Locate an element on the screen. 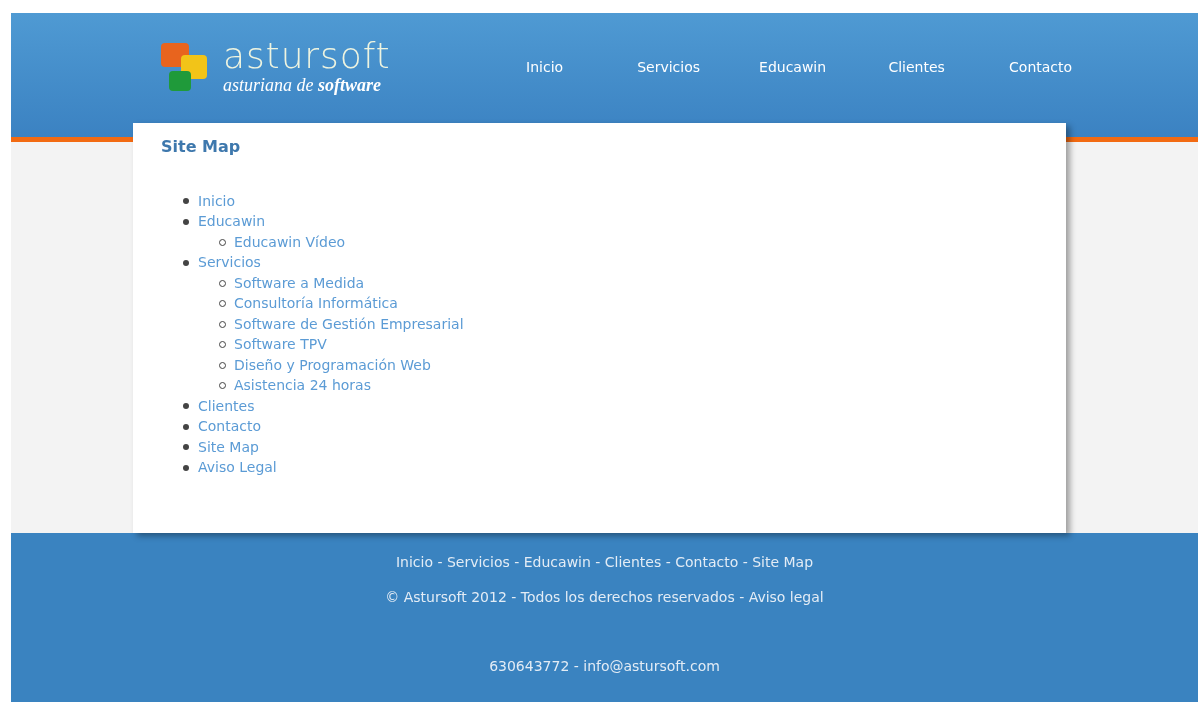 The height and width of the screenshot is (702, 1198). sitemap-link: Asistencia 24 horas is located at coordinates (302, 386).